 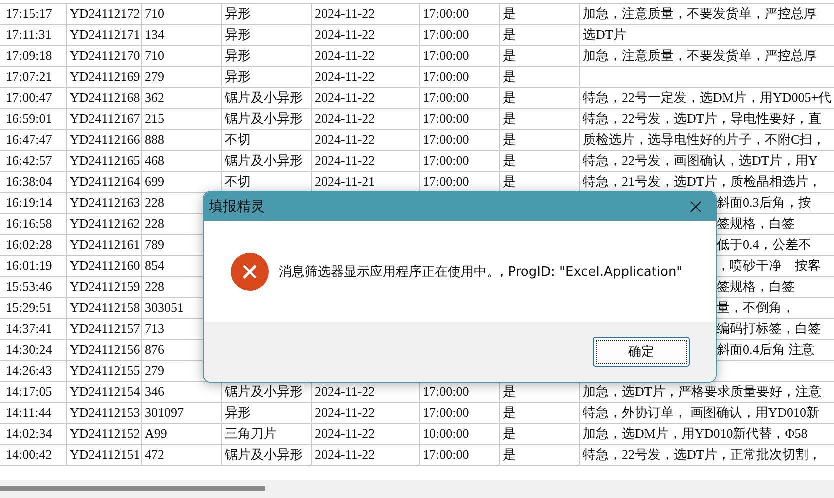 I want to click on table-cell: YD24112171, so click(x=104, y=35).